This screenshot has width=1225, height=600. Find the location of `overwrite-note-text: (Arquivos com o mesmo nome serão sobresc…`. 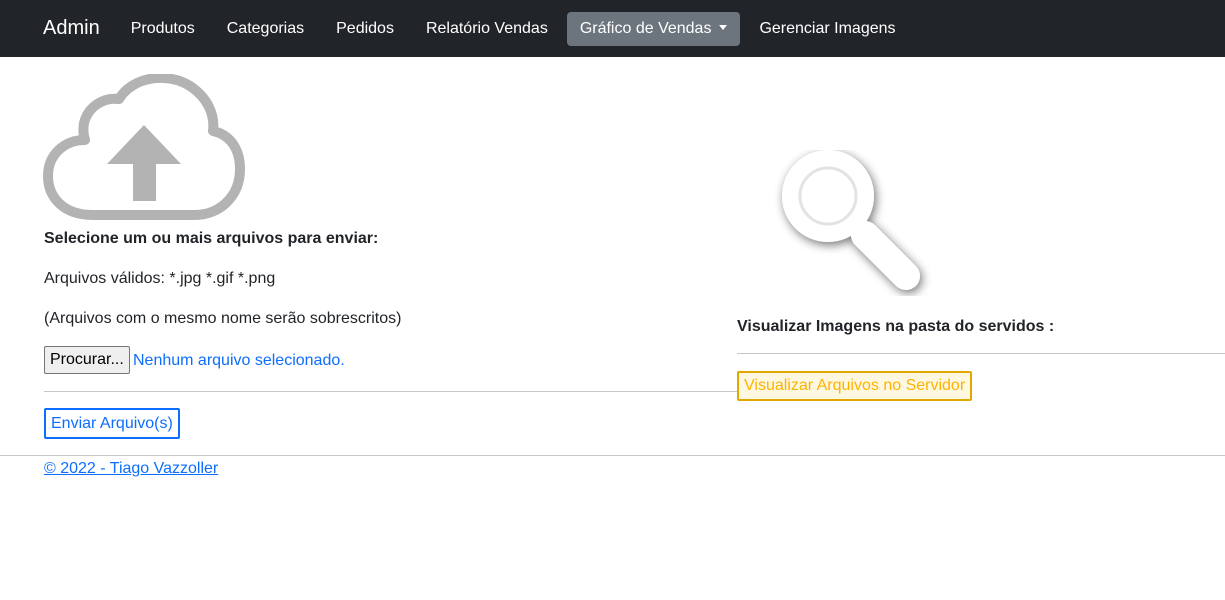

overwrite-note-text: (Arquivos com o mesmo nome serão sobresc… is located at coordinates (223, 318).